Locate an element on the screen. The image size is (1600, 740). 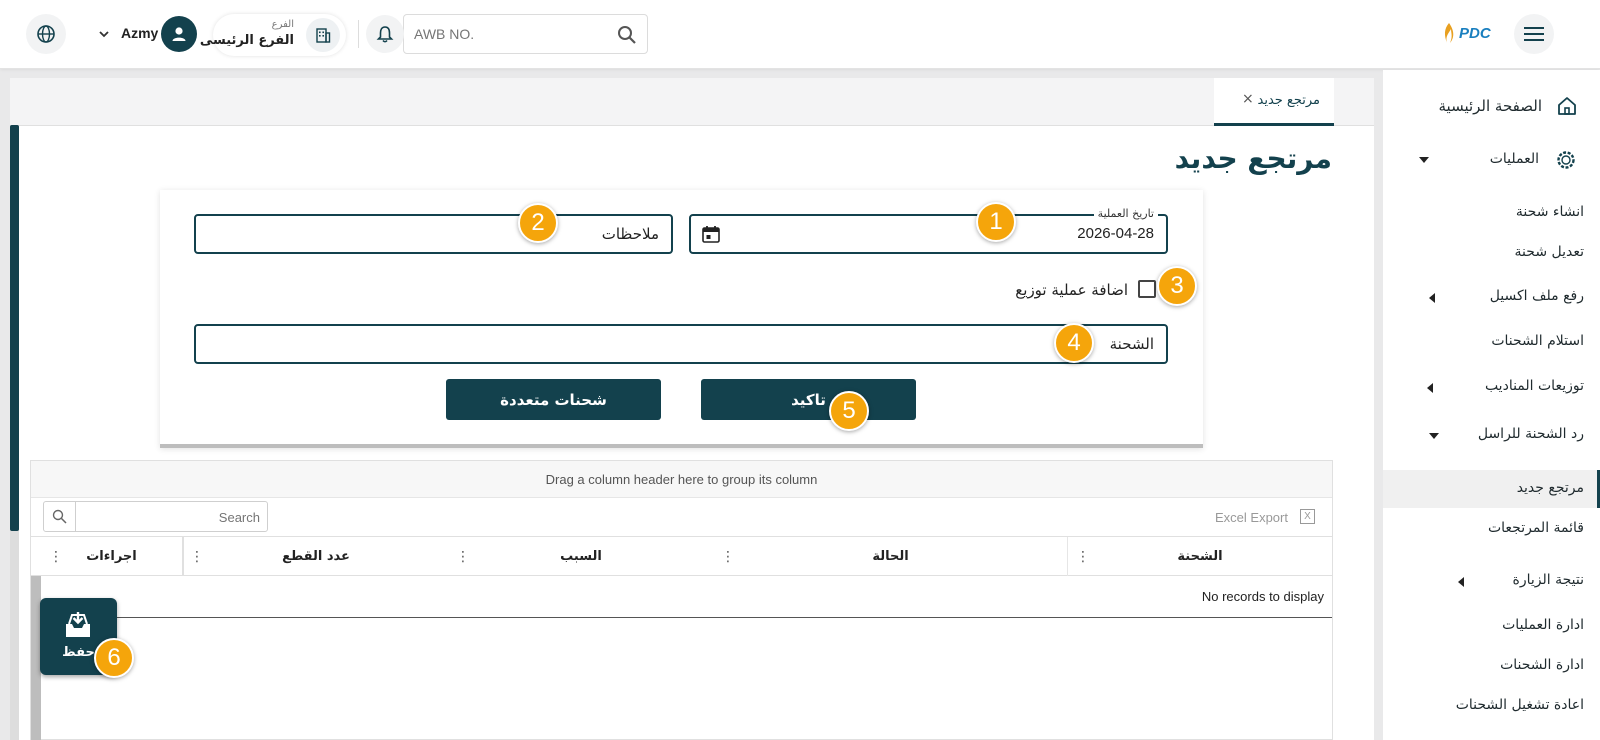
column-header-shipment: الشحنة is located at coordinates (1200, 556).